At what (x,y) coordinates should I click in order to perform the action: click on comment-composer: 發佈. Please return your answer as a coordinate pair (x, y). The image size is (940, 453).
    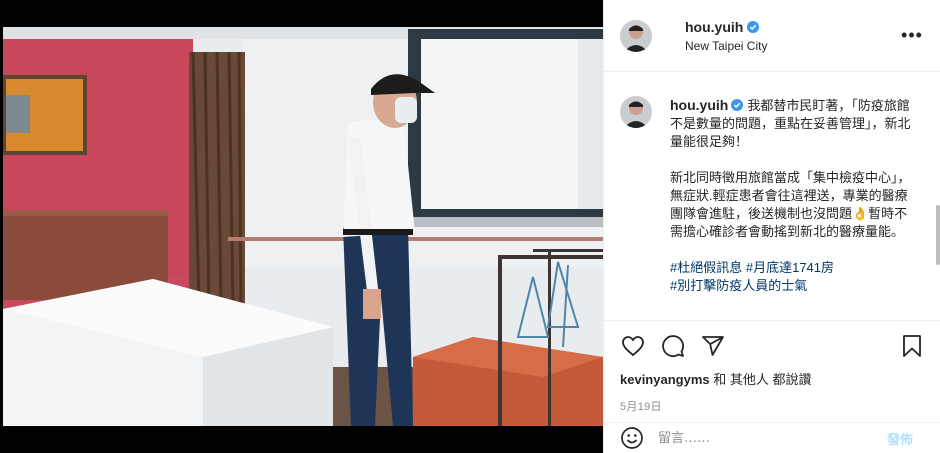
    Looking at the image, I should click on (772, 437).